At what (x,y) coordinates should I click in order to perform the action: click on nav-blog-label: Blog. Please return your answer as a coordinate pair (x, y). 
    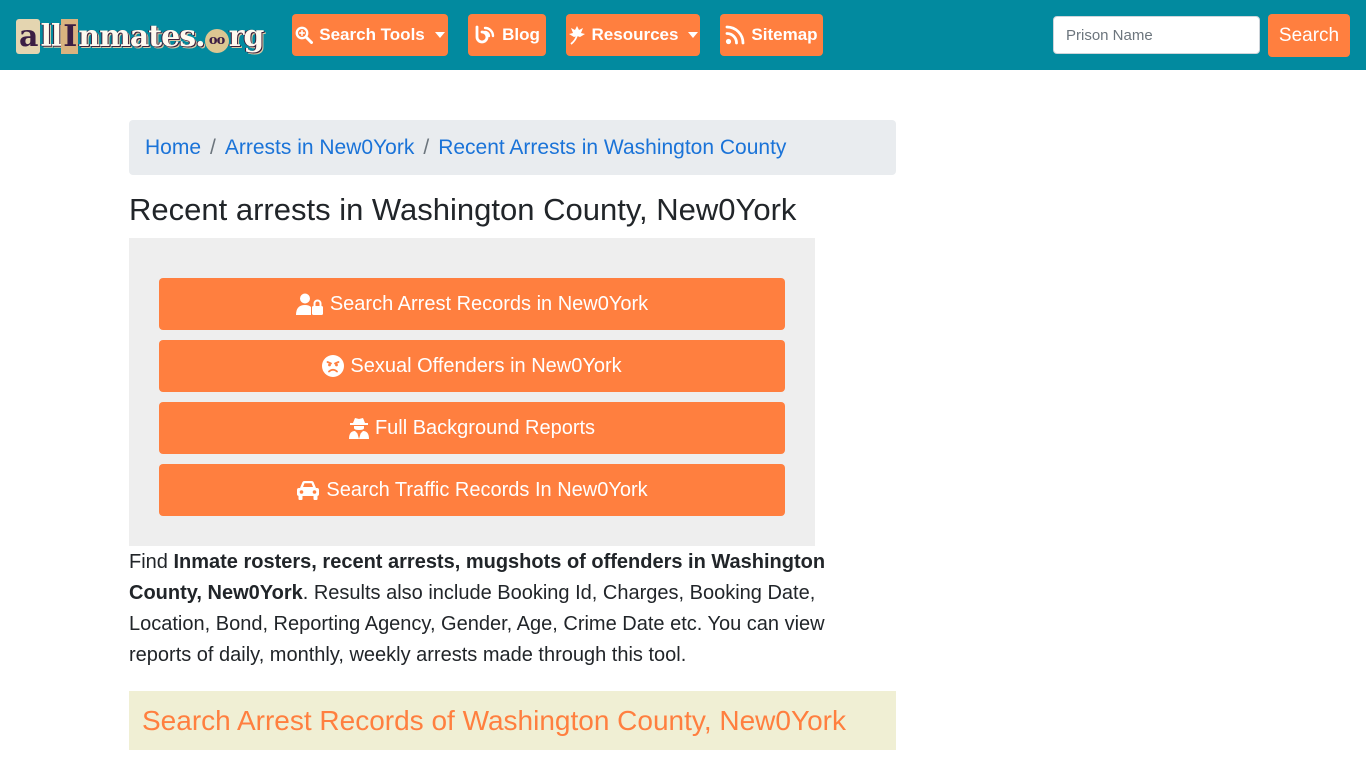
    Looking at the image, I should click on (521, 34).